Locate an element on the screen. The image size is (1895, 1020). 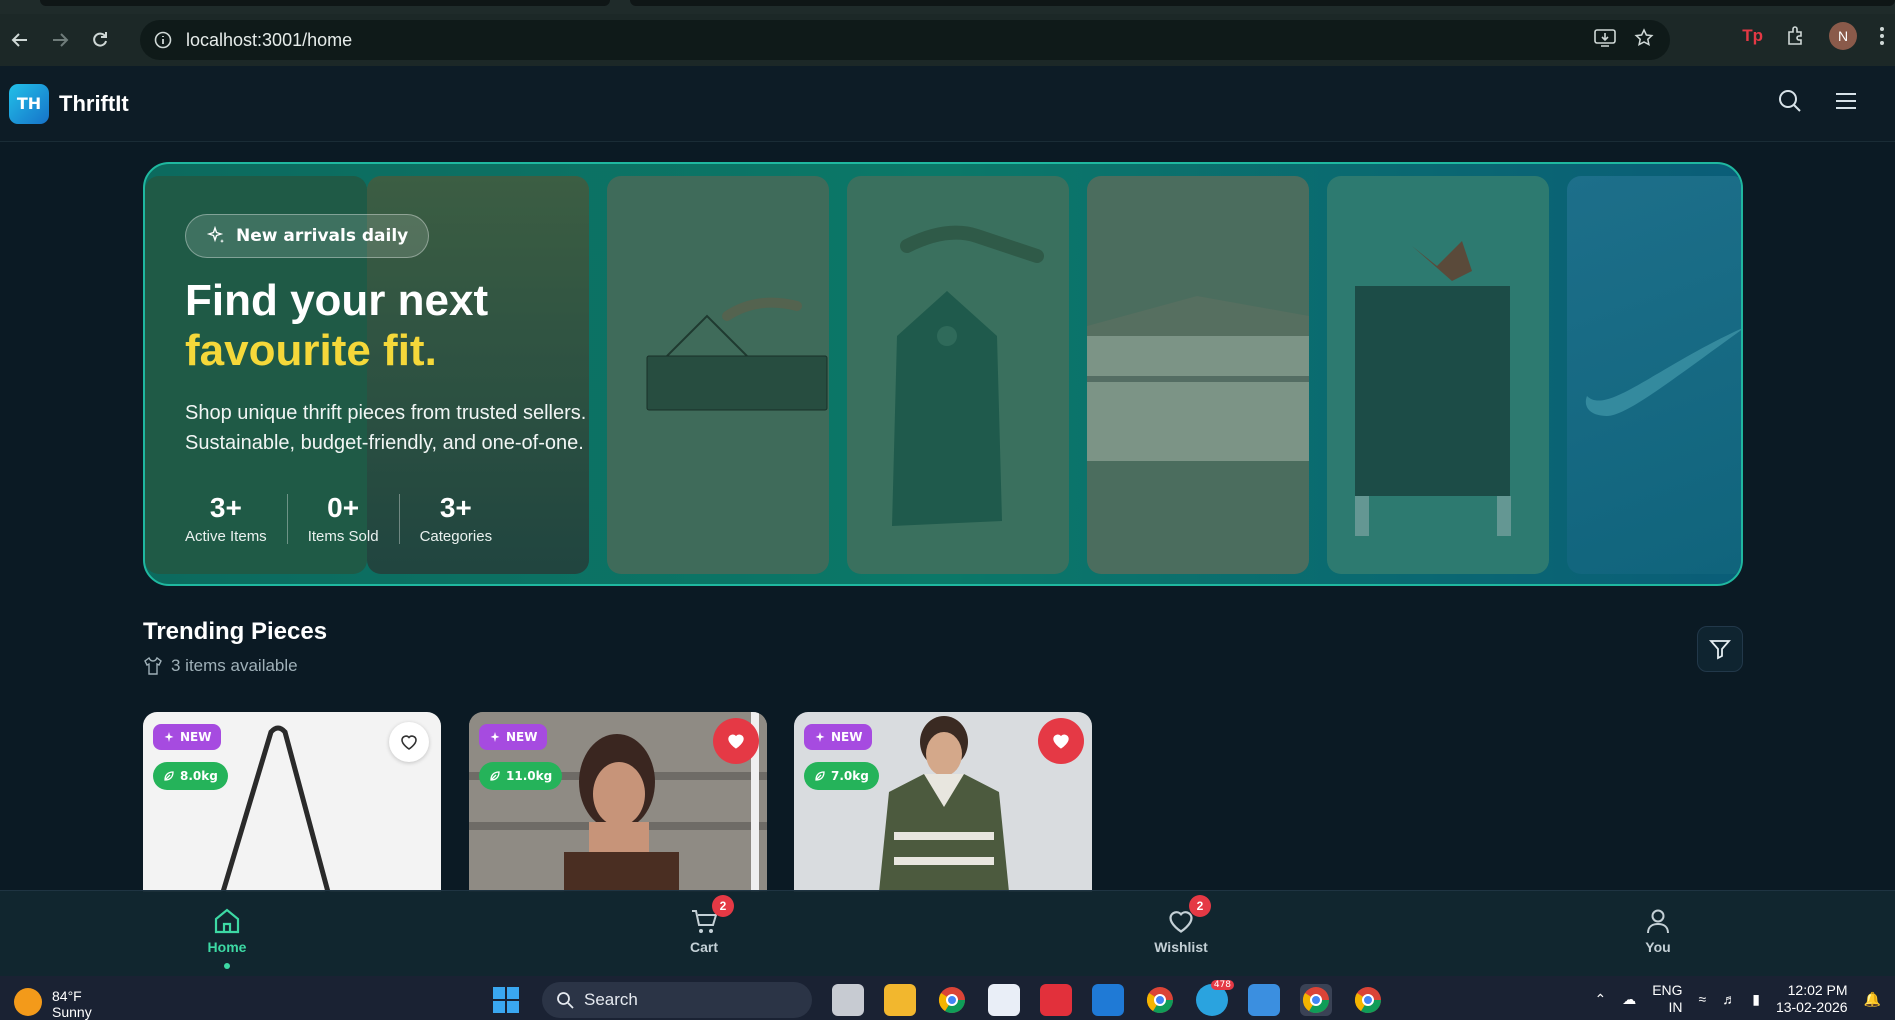
back-button is located at coordinates (20, 40).